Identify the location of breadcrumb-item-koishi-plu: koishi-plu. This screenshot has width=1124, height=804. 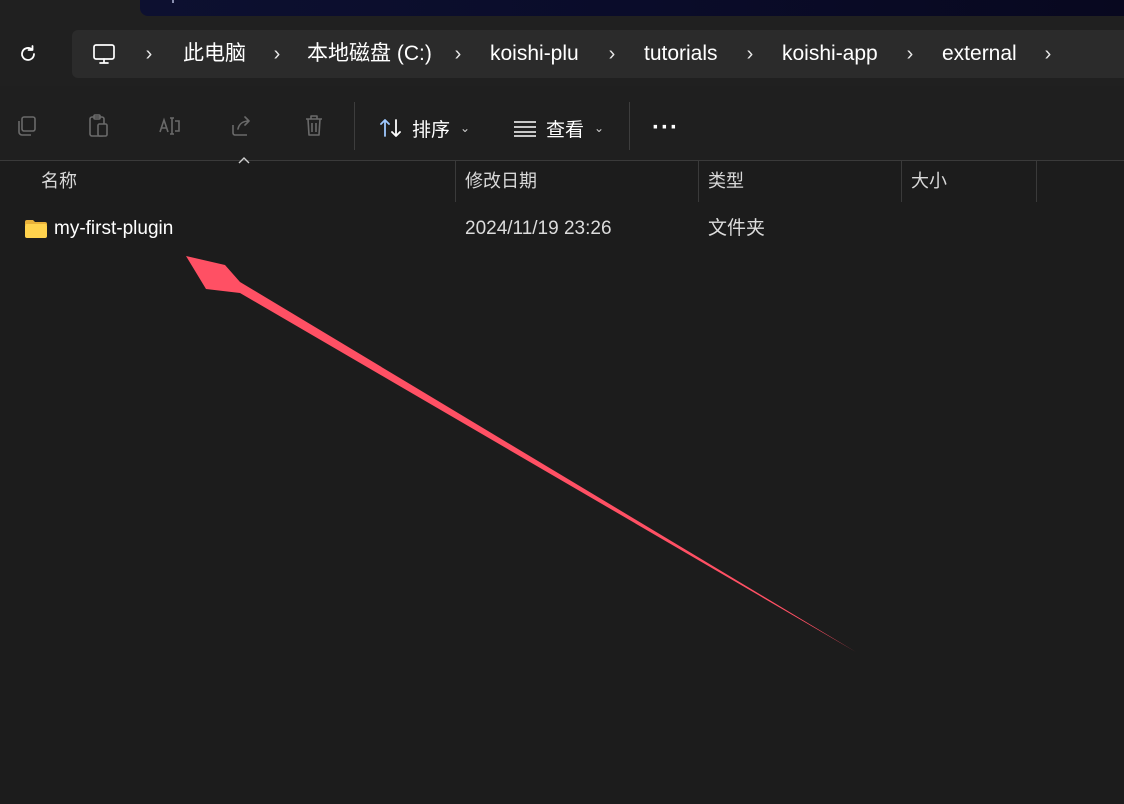
(534, 54).